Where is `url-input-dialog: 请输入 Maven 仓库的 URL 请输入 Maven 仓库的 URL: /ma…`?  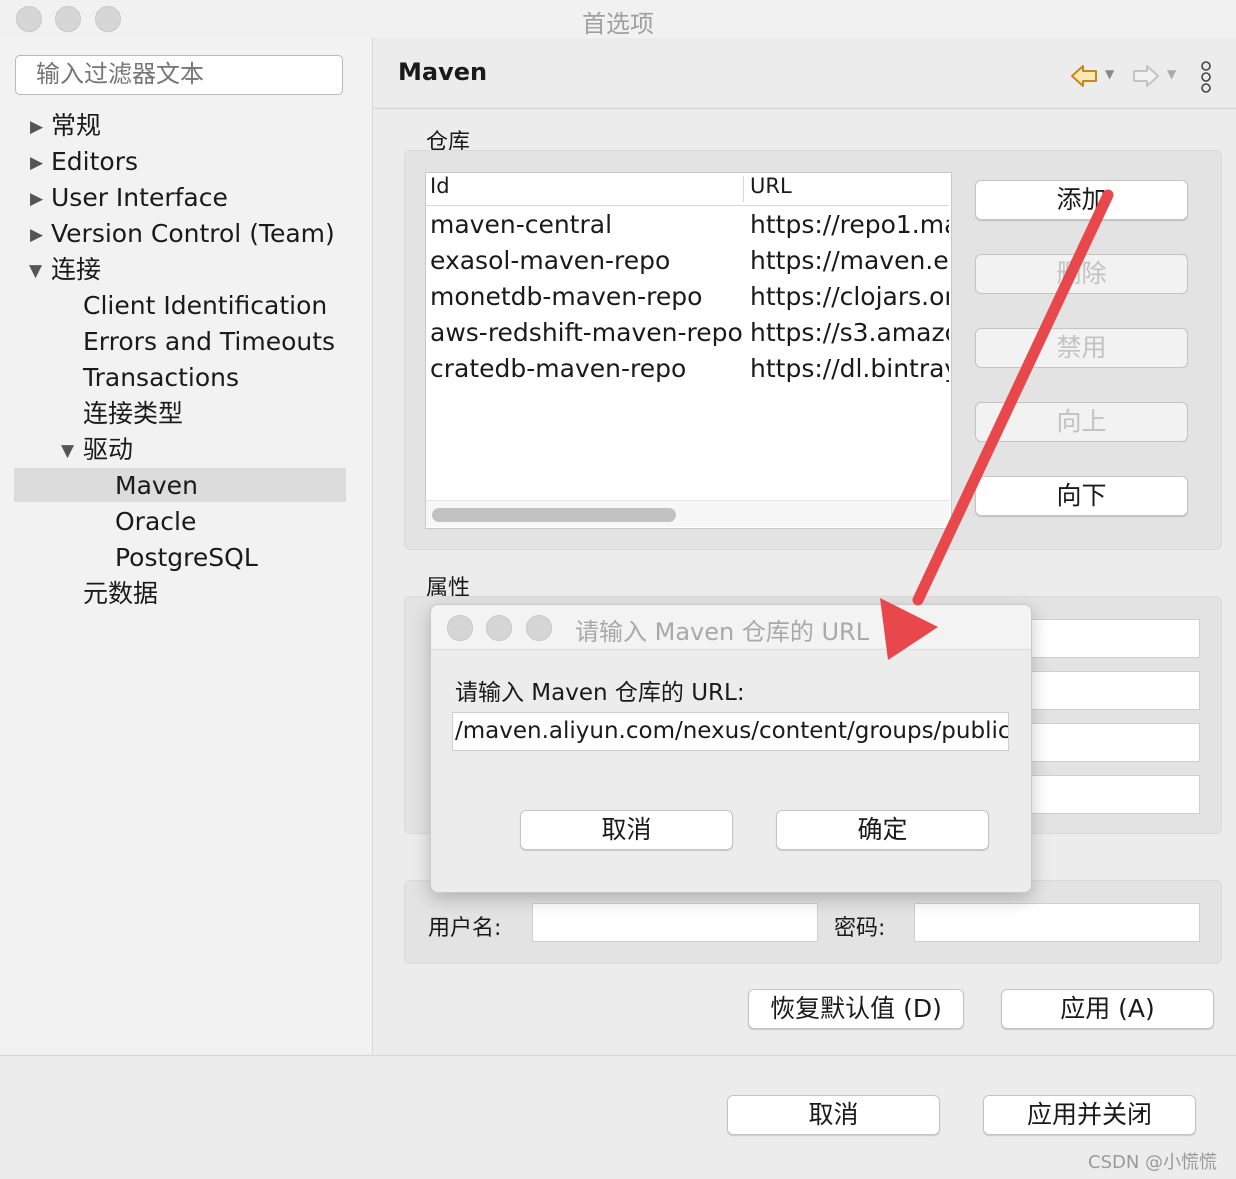
url-input-dialog: 请输入 Maven 仓库的 URL 请输入 Maven 仓库的 URL: /ma… is located at coordinates (731, 748).